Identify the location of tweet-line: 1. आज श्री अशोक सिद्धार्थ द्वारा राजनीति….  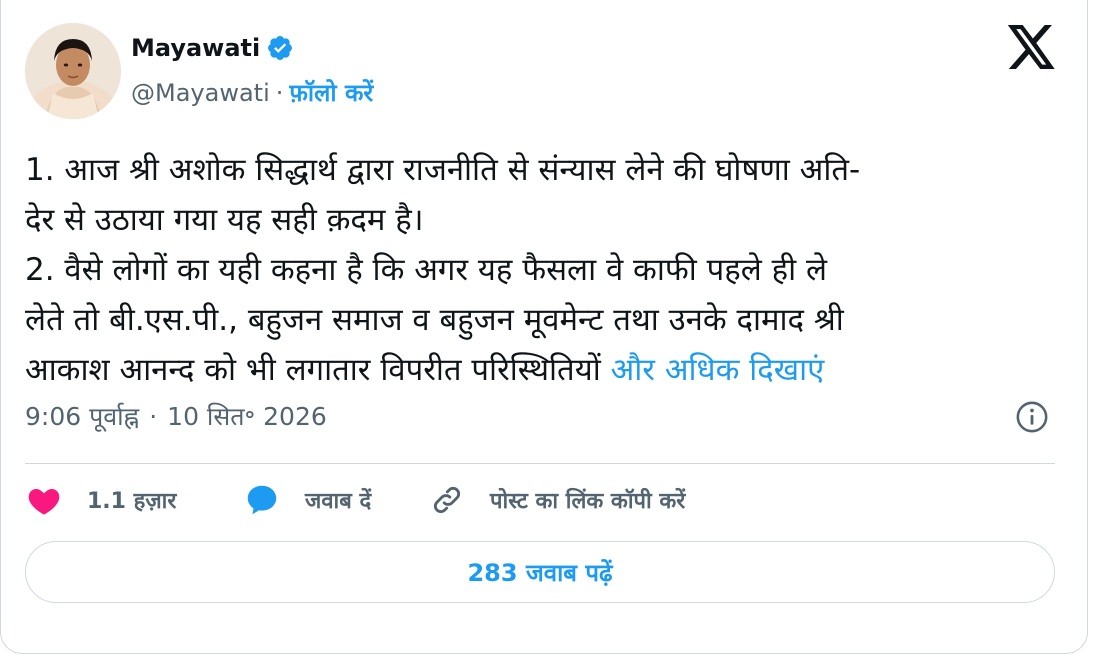
(443, 170).